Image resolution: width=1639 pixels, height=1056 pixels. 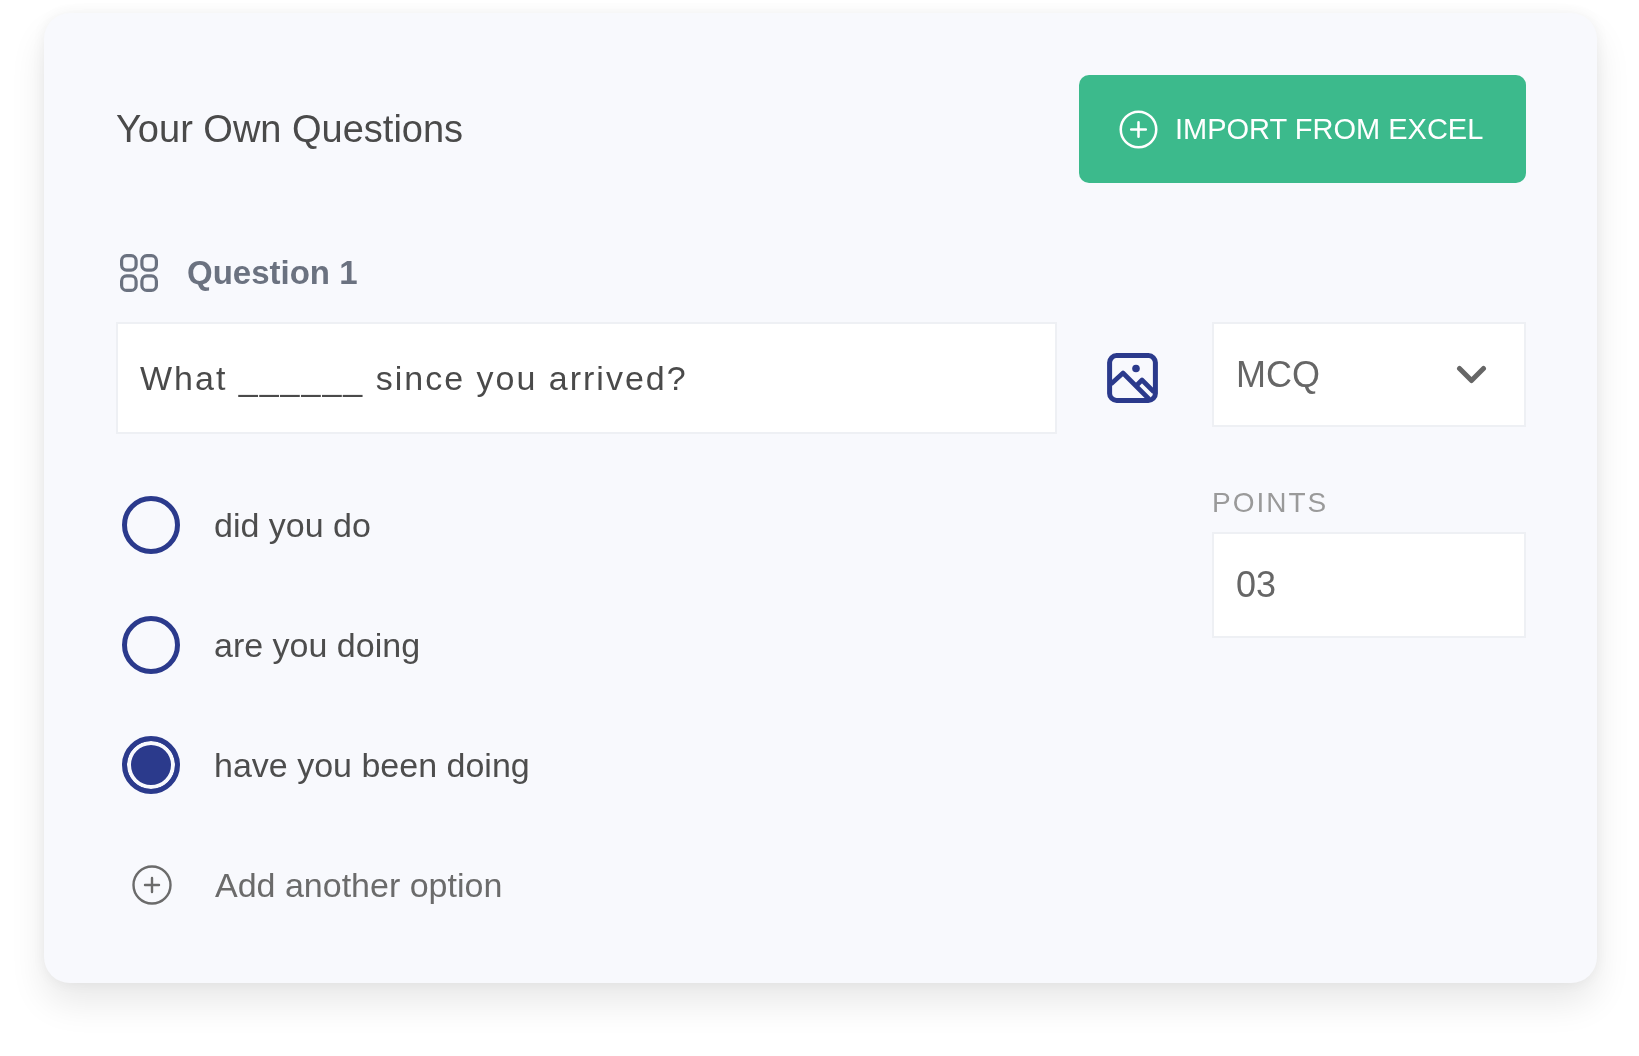 I want to click on question-type-dropdown: MCQ, so click(x=1369, y=374).